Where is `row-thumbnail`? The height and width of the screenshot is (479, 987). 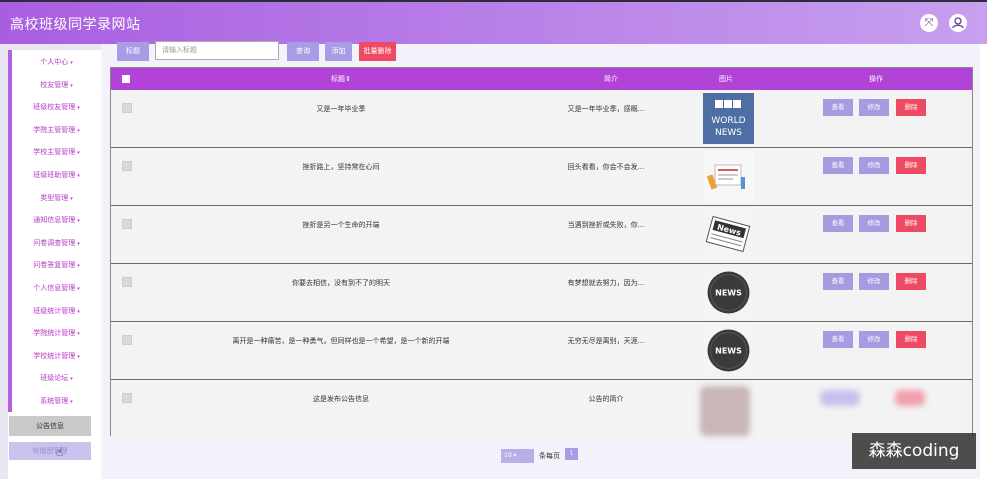 row-thumbnail is located at coordinates (728, 176).